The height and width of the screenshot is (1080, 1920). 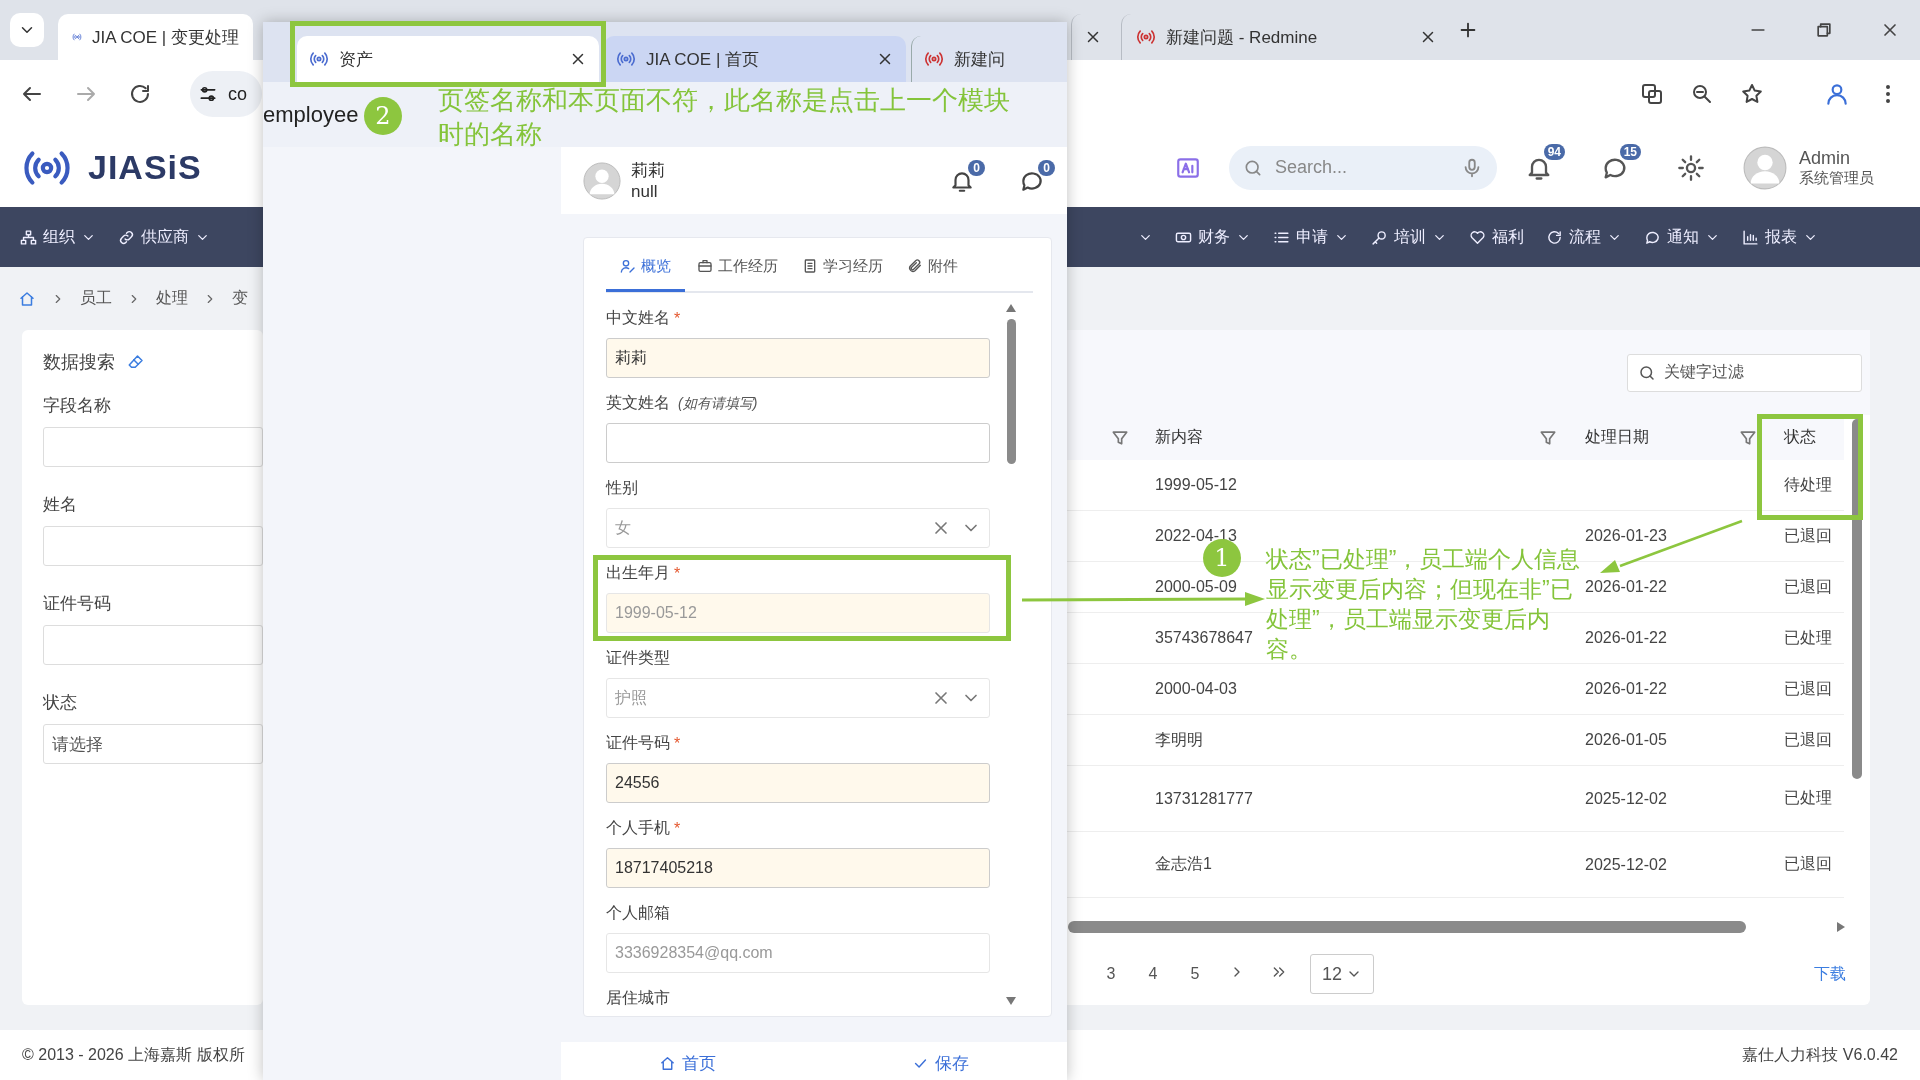 I want to click on search-icon, so click(x=1647, y=372).